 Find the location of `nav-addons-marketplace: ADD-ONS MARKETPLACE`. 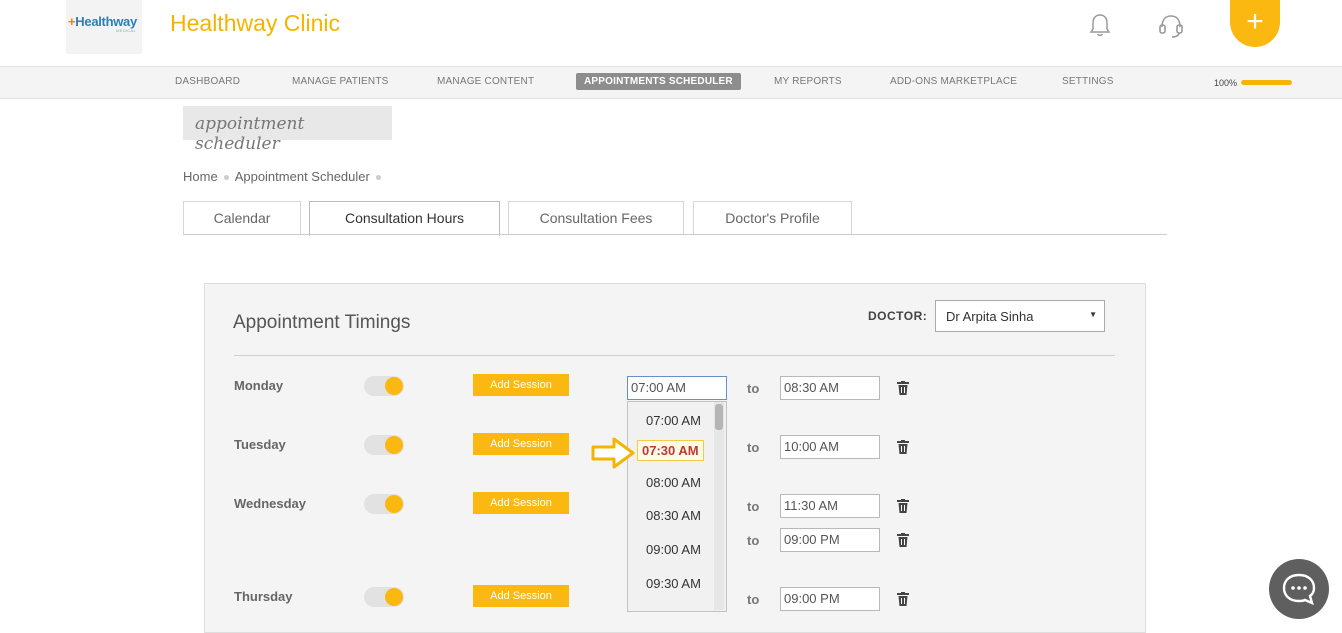

nav-addons-marketplace: ADD-ONS MARKETPLACE is located at coordinates (953, 81).